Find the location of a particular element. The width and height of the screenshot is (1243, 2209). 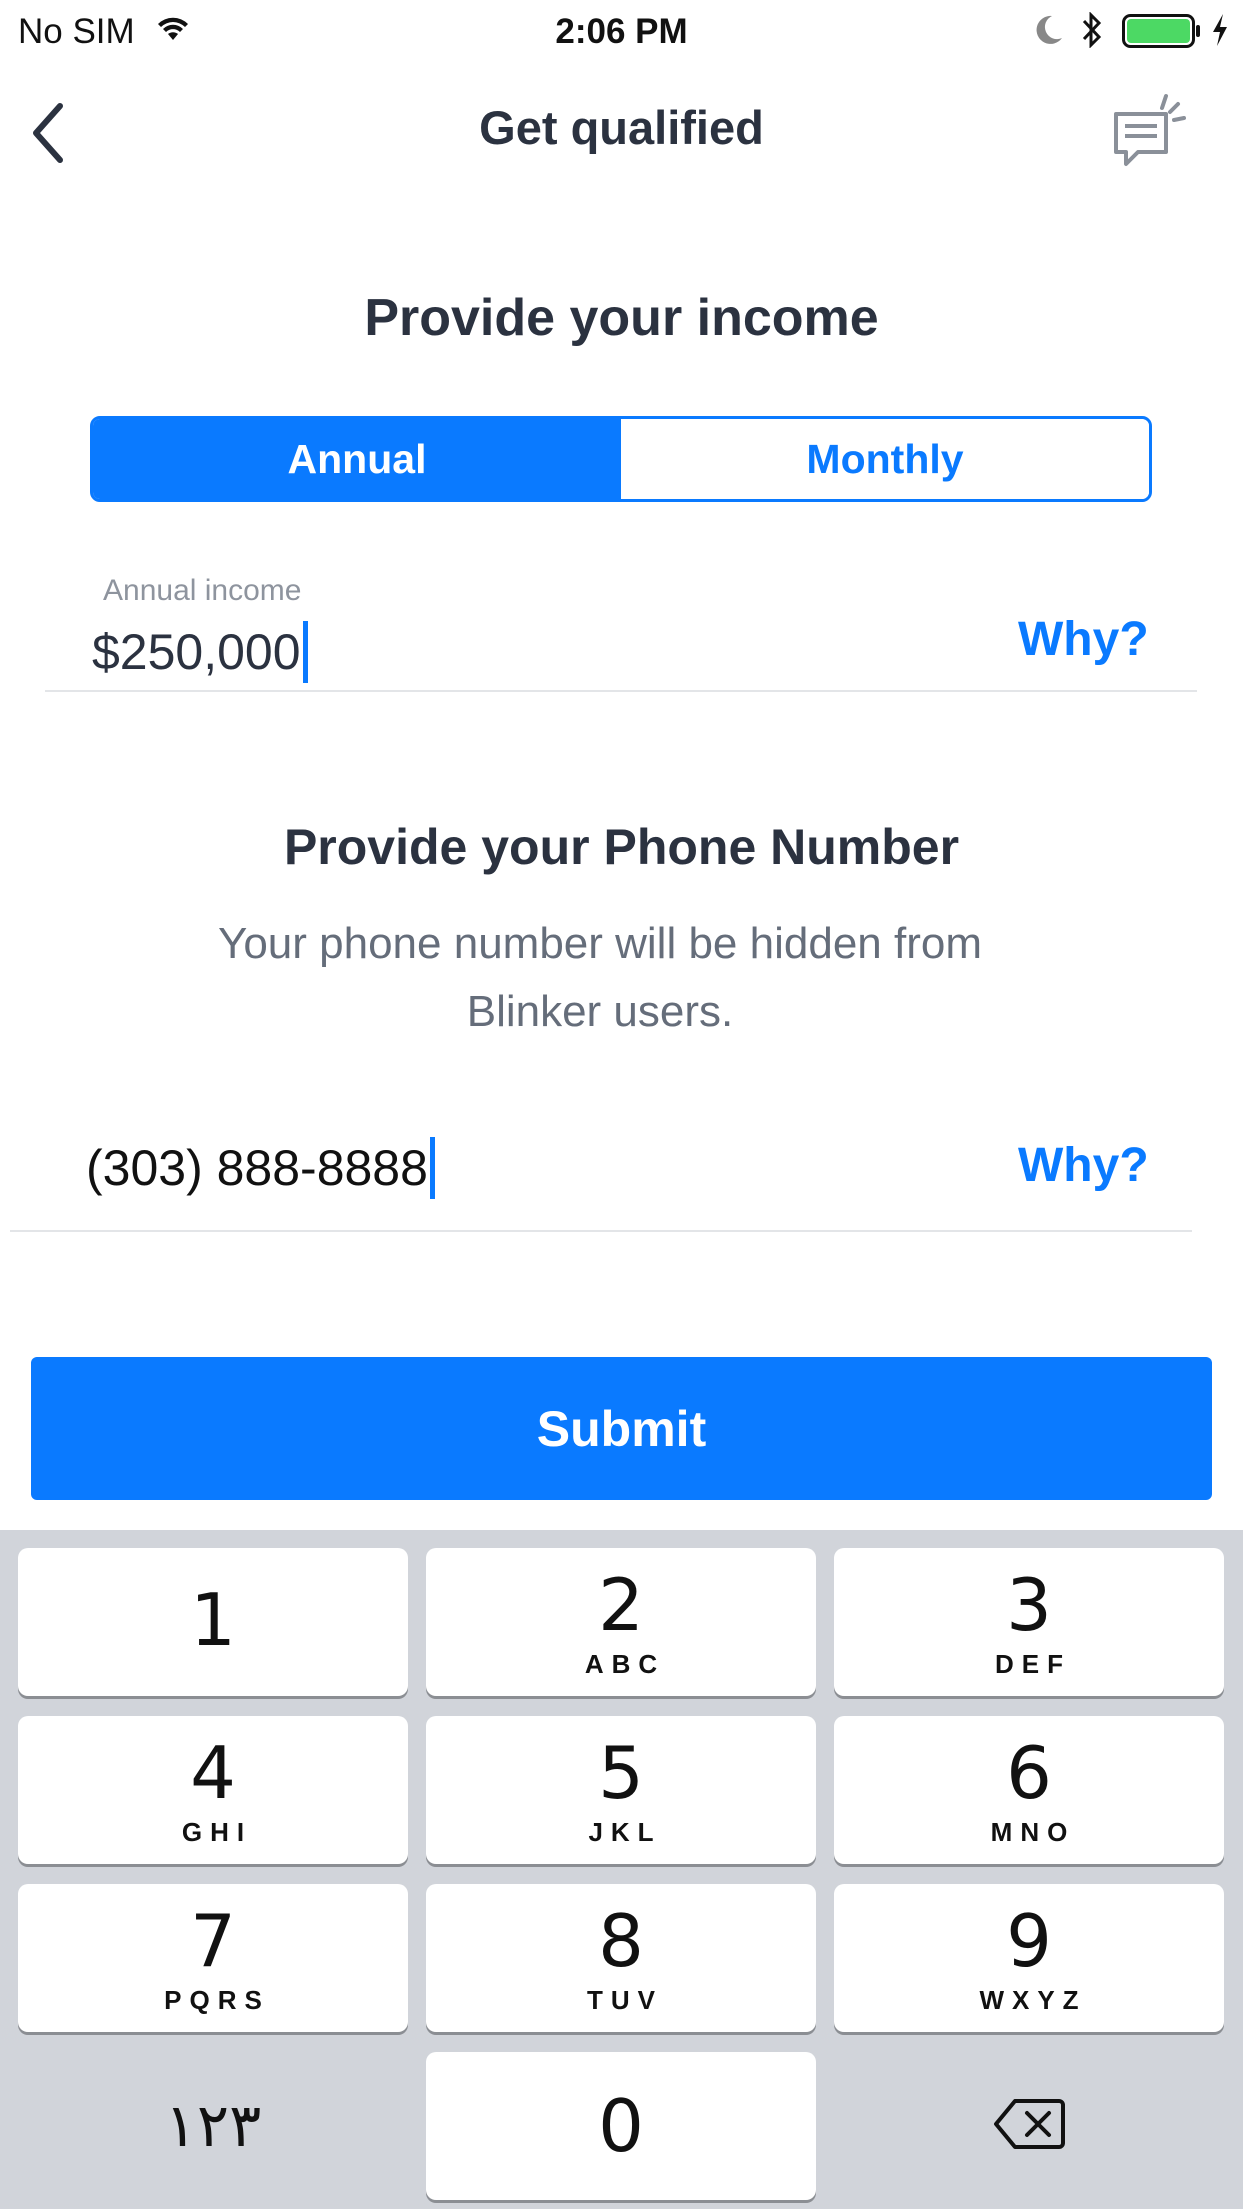

key-letters: ABC is located at coordinates (625, 1663).